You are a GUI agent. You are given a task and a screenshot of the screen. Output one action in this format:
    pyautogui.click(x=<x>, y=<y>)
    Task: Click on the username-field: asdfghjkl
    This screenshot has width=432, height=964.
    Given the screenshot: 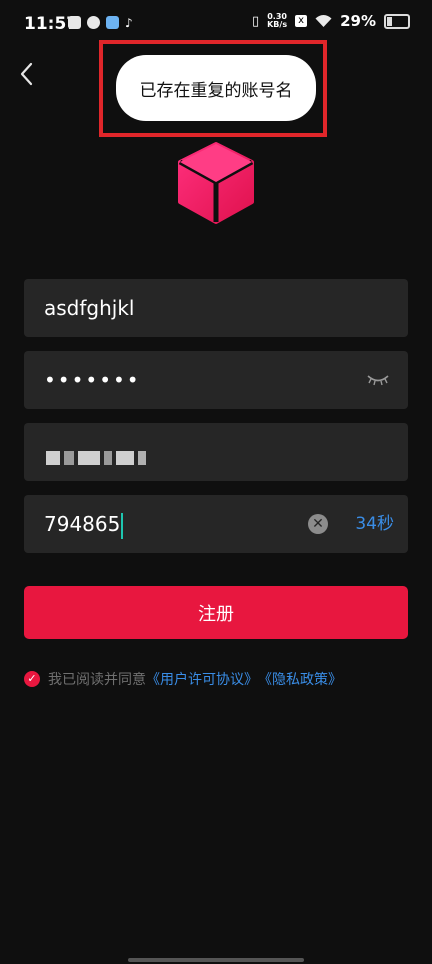 What is the action you would take?
    pyautogui.click(x=216, y=308)
    